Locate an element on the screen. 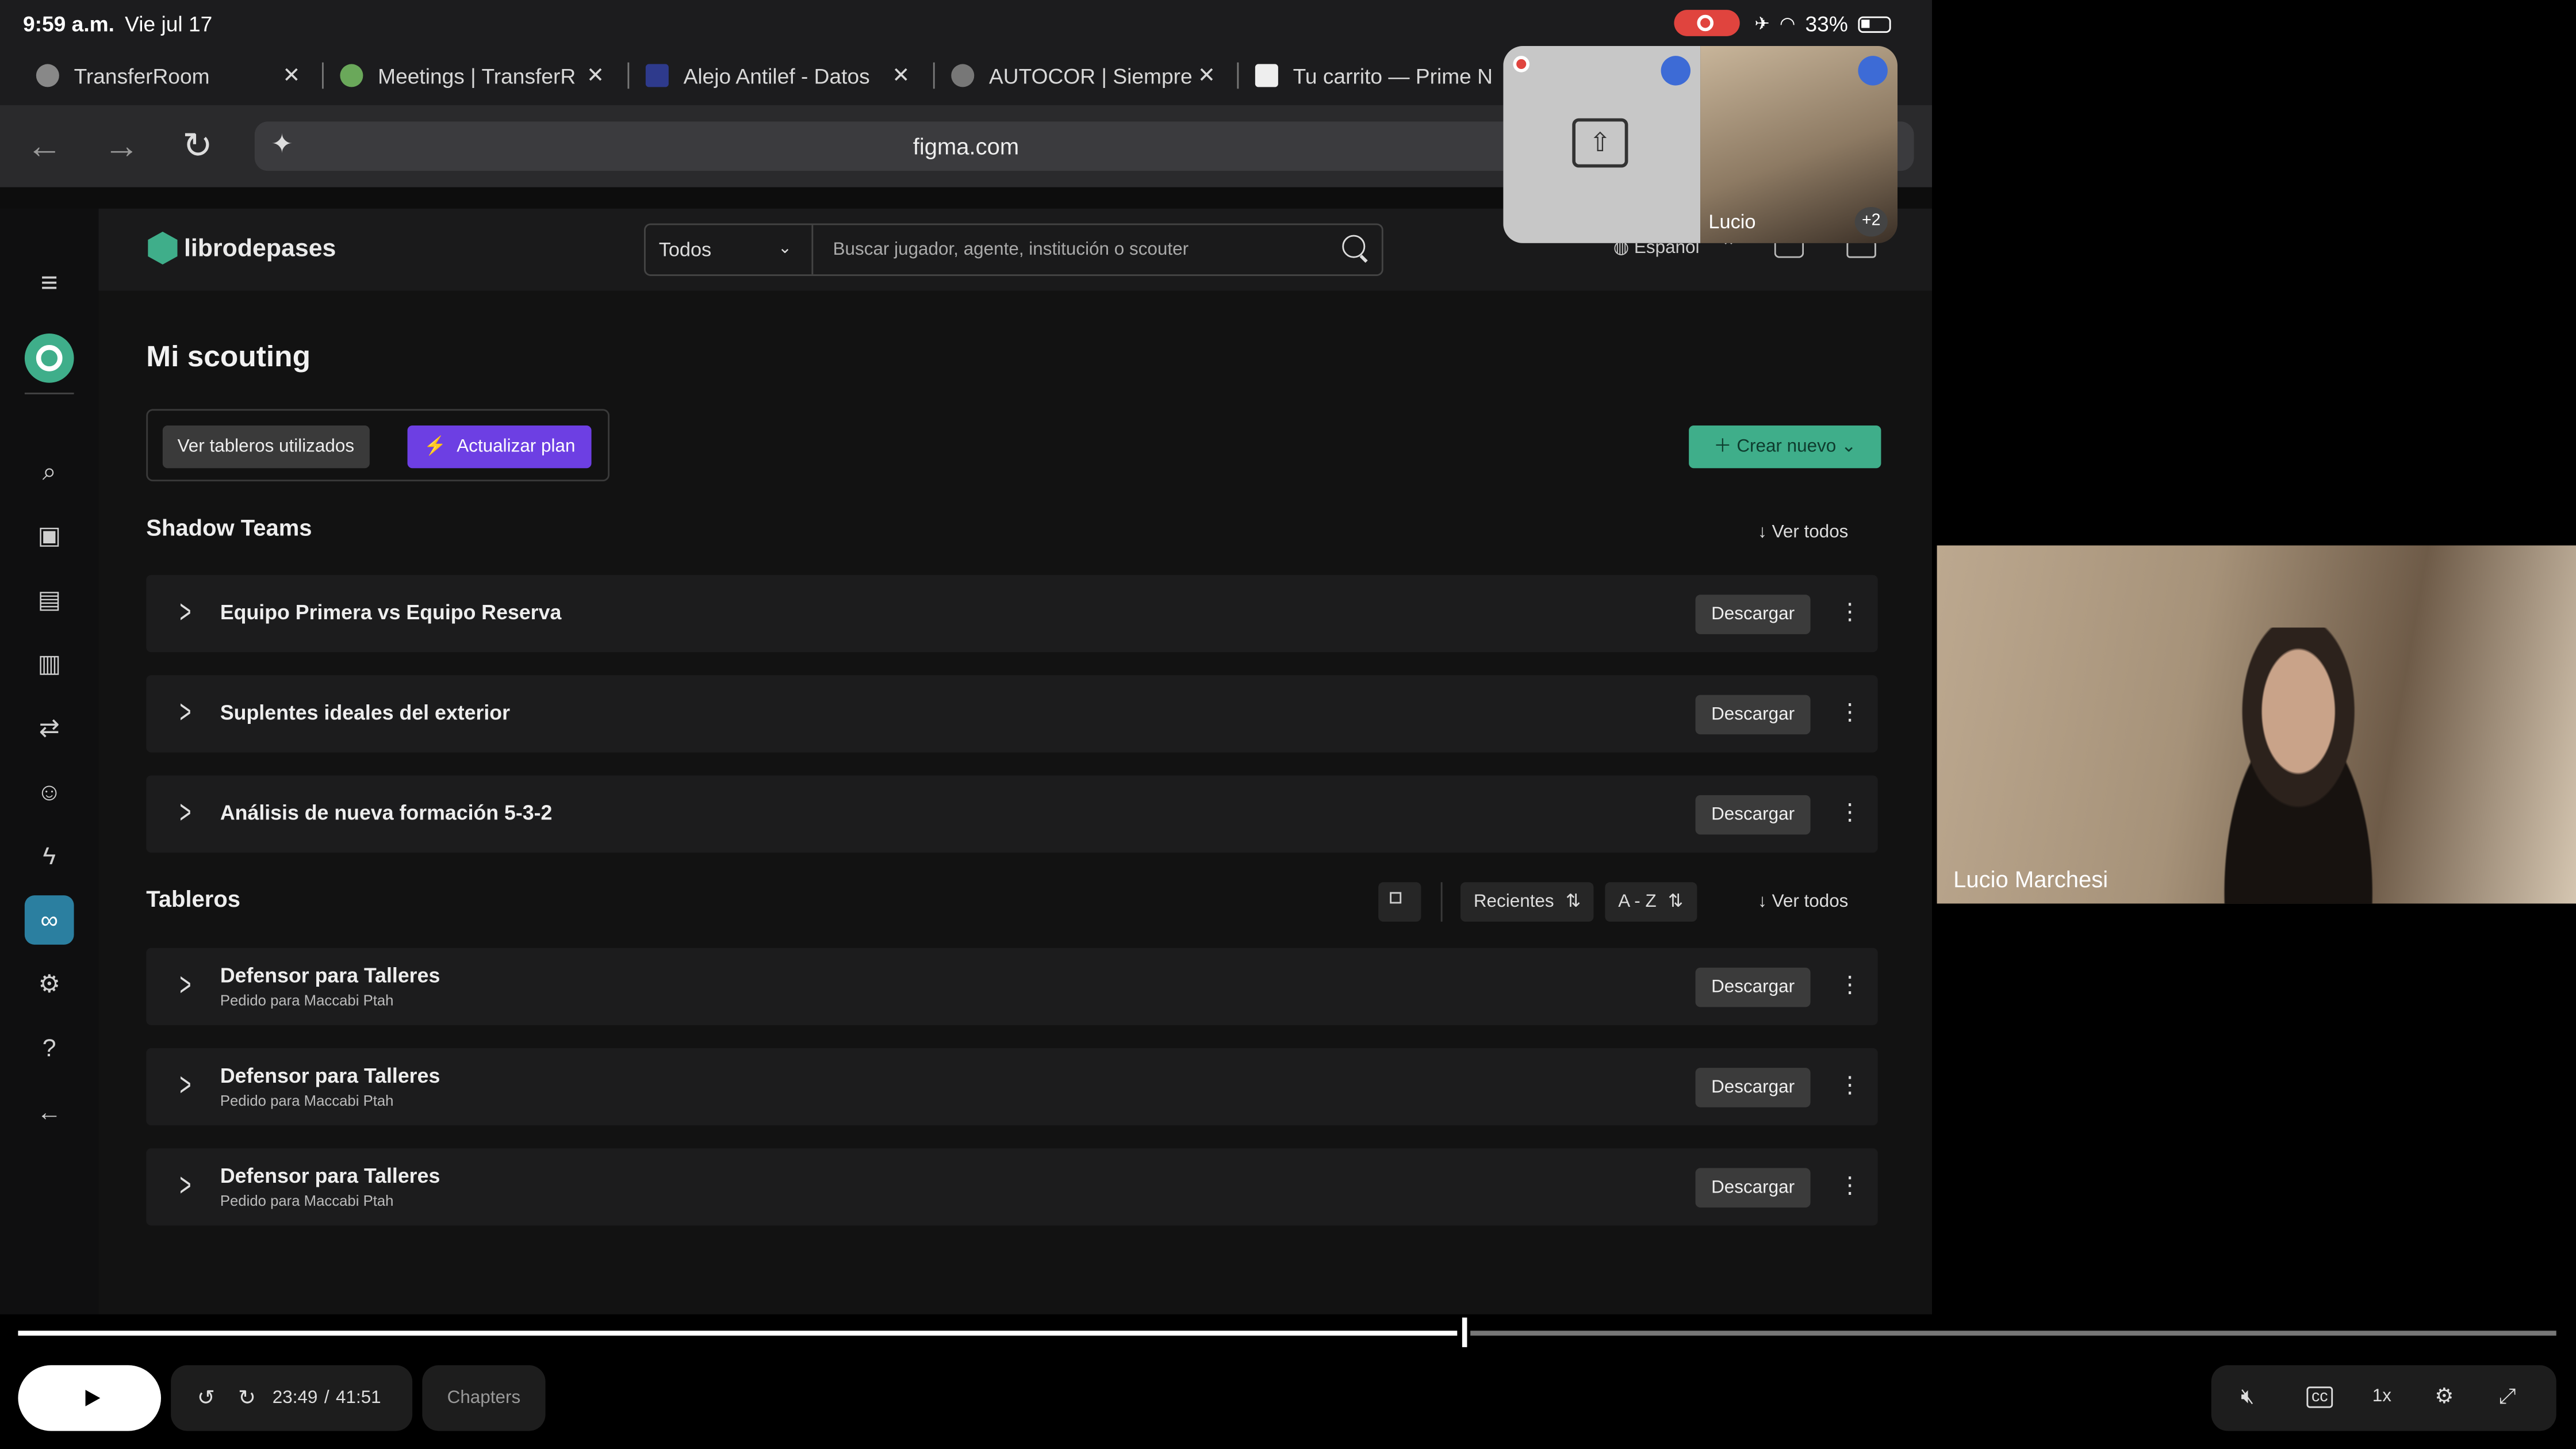 The width and height of the screenshot is (2576, 1449). chapters-button: Chapters is located at coordinates (484, 1398).